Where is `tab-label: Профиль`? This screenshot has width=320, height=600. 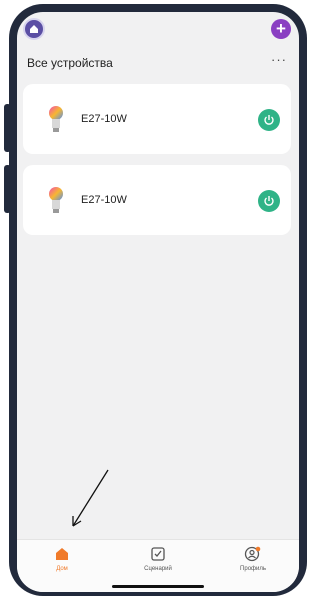
tab-label: Профиль is located at coordinates (253, 569).